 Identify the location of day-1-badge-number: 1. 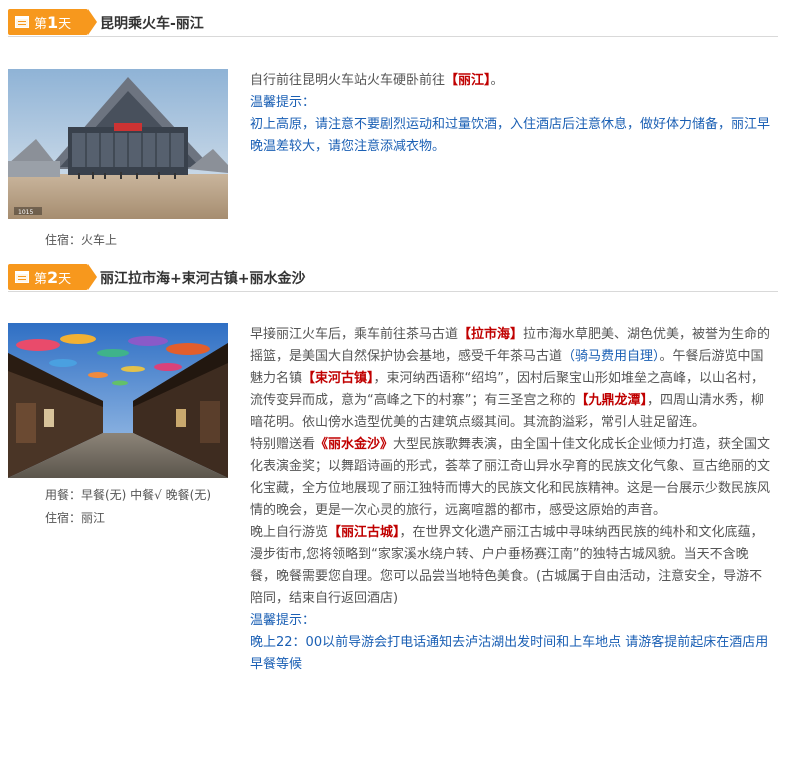
(53, 22).